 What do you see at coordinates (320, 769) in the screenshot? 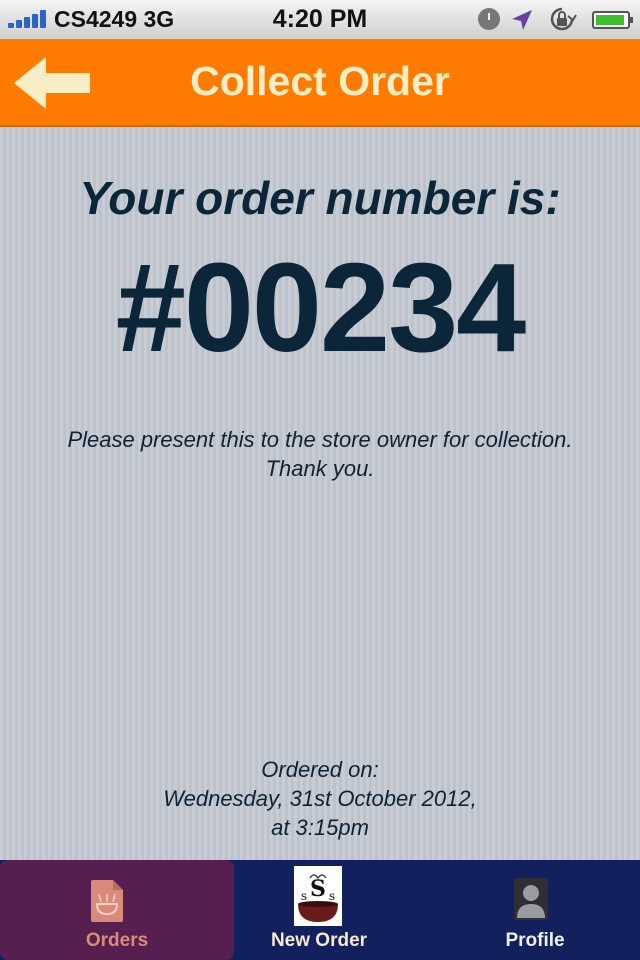
I see `ordered-on-label: Ordered on:` at bounding box center [320, 769].